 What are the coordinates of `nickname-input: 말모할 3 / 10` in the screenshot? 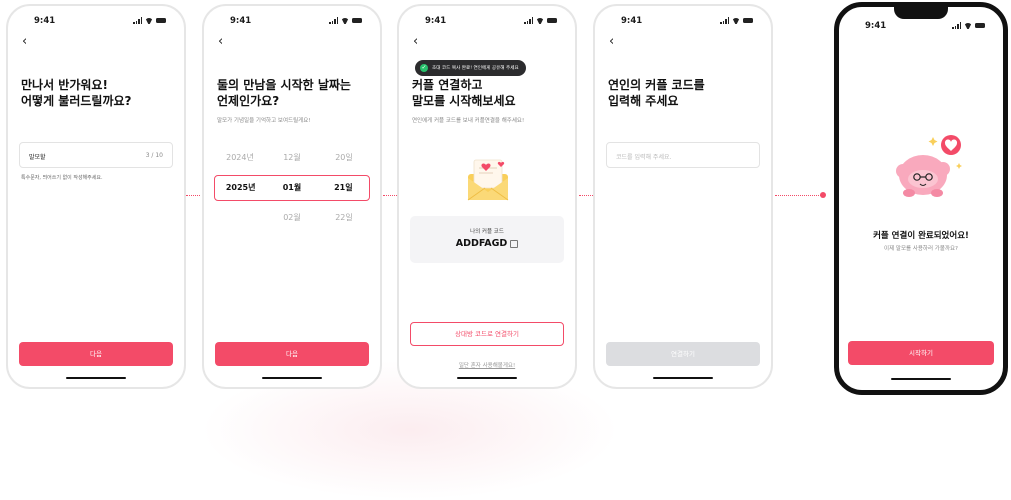 It's located at (96, 155).